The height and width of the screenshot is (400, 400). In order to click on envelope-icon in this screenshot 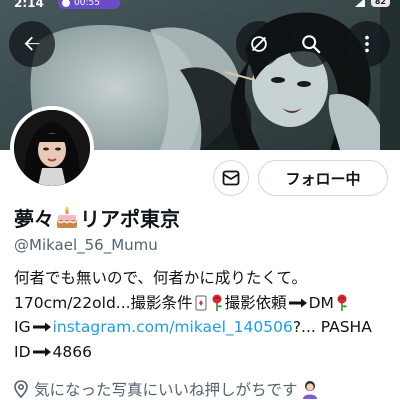, I will do `click(231, 178)`.